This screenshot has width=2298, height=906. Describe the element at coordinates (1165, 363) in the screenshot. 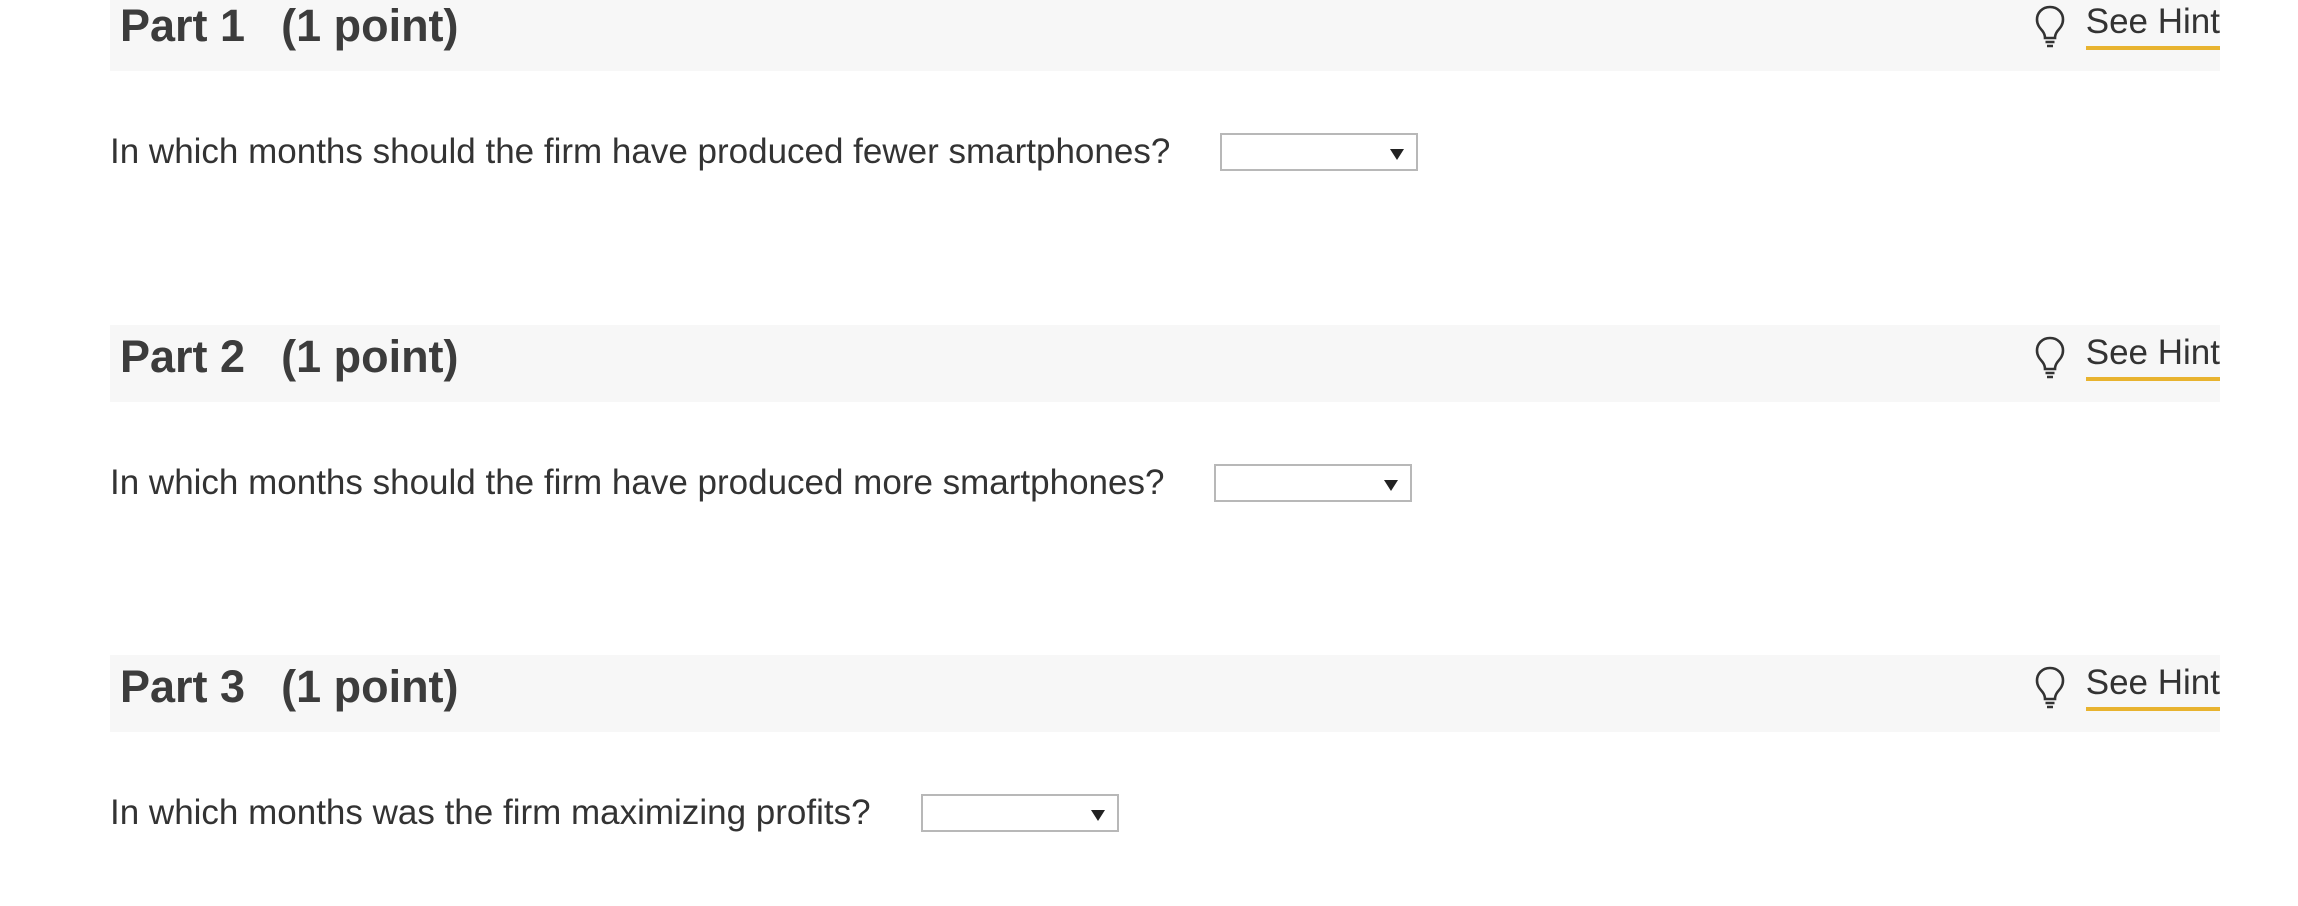

I see `part-header: Part 2 (1 point) See Hint` at that location.